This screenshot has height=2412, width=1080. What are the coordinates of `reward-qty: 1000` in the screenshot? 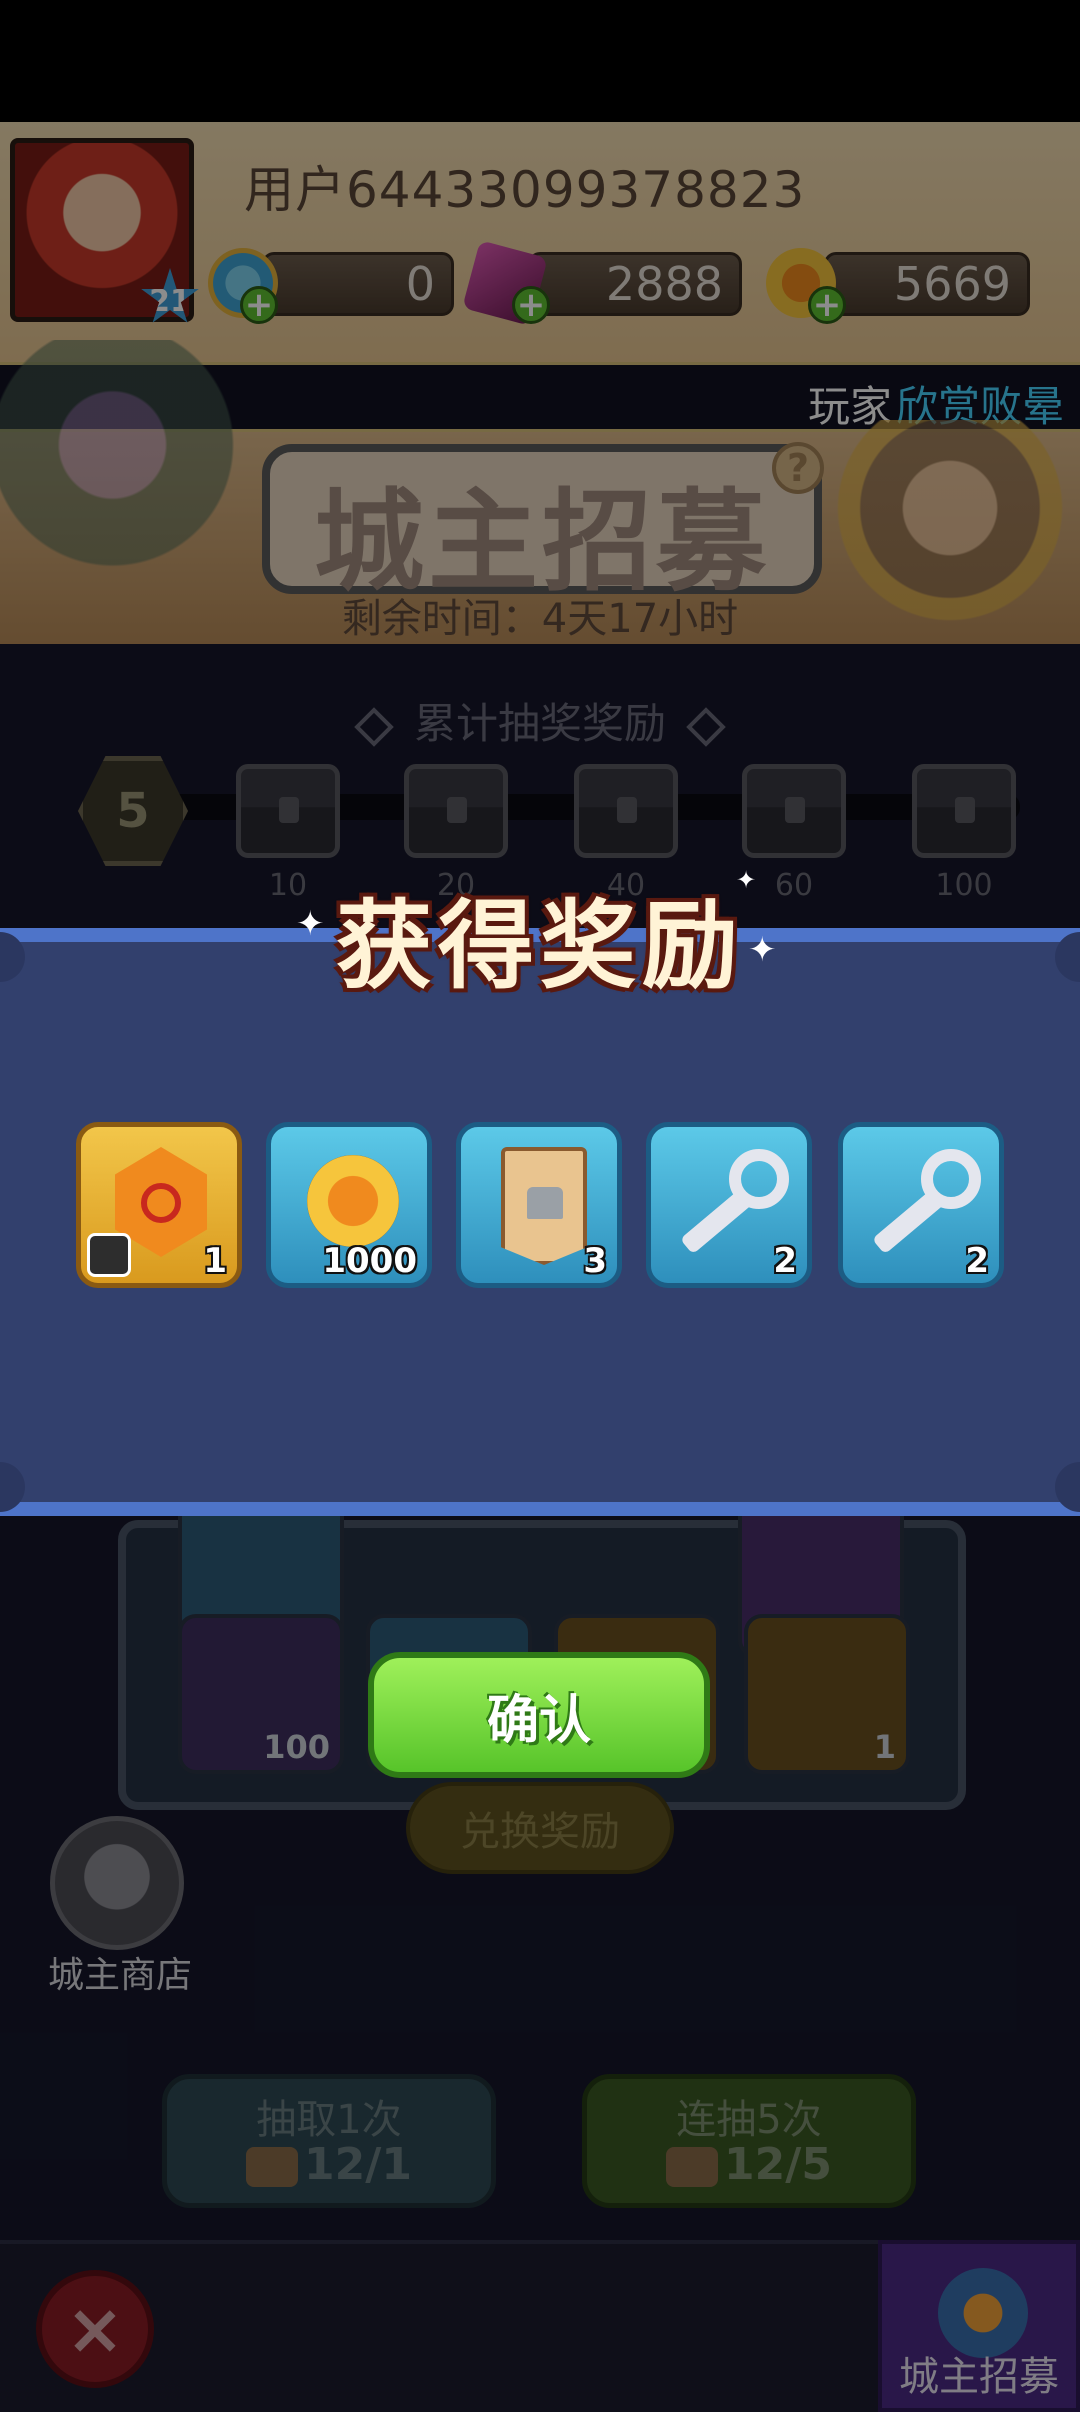 It's located at (369, 1261).